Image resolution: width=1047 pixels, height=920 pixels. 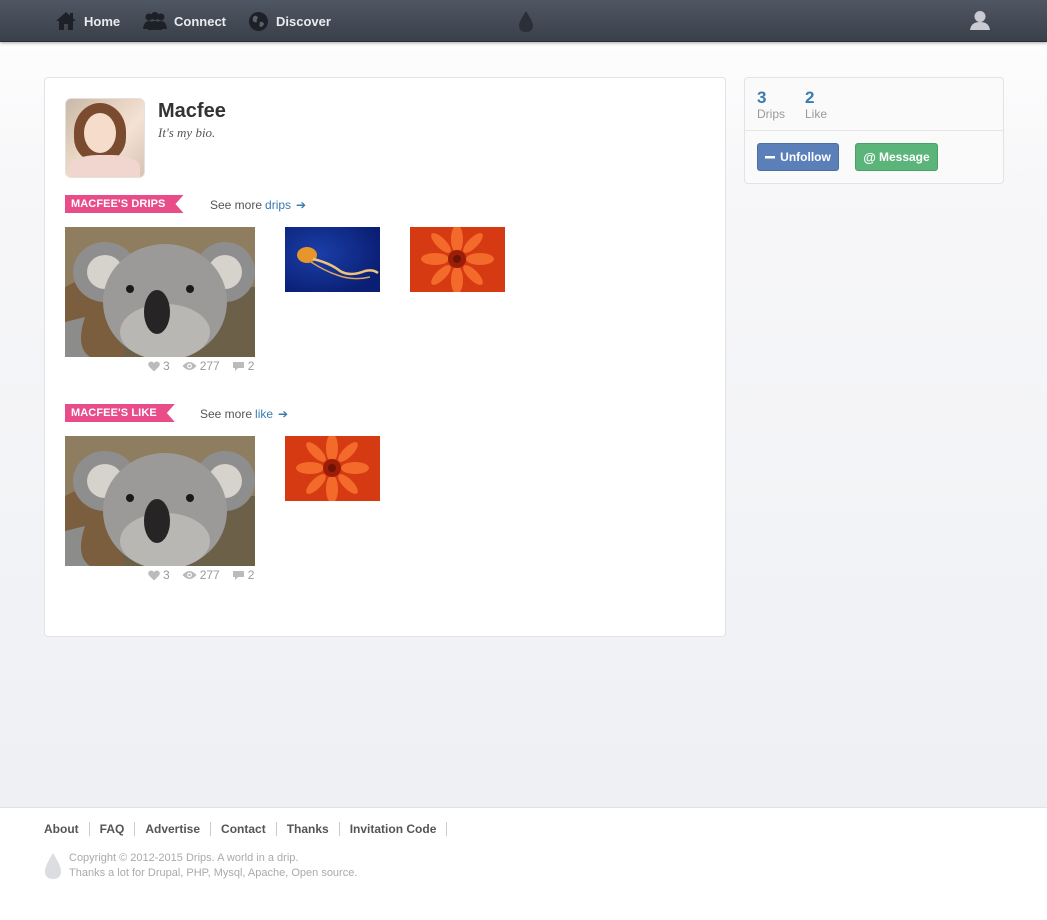 What do you see at coordinates (155, 21) in the screenshot?
I see `people-icon` at bounding box center [155, 21].